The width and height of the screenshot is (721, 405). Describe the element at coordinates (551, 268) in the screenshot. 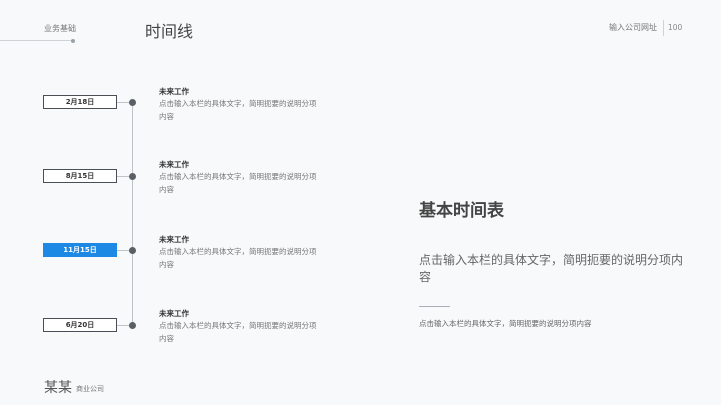

I see `summary-description: 点击输入本栏的具体文字，简明扼要的说明分项内容` at that location.